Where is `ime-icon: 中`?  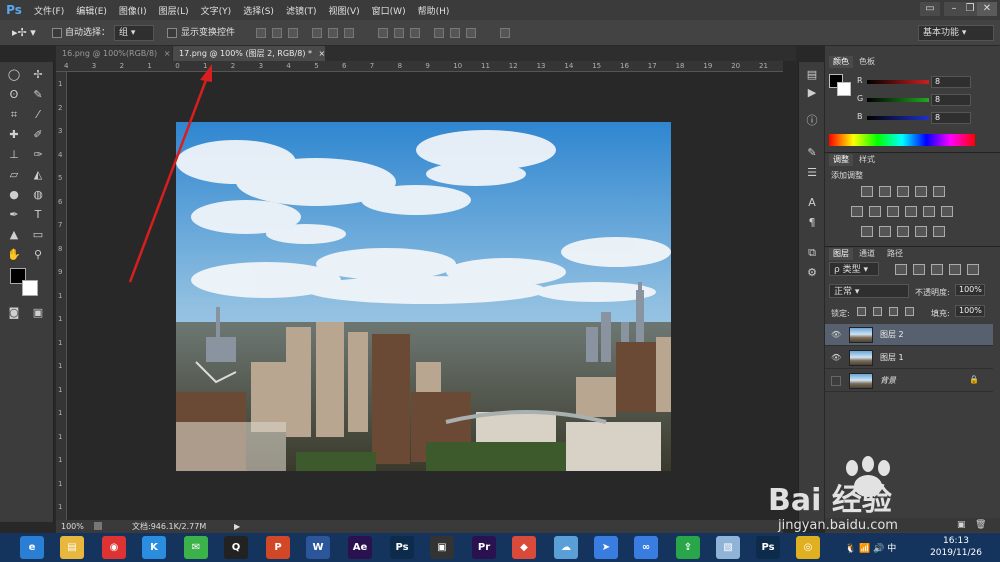
ime-icon: 中 is located at coordinates (891, 549).